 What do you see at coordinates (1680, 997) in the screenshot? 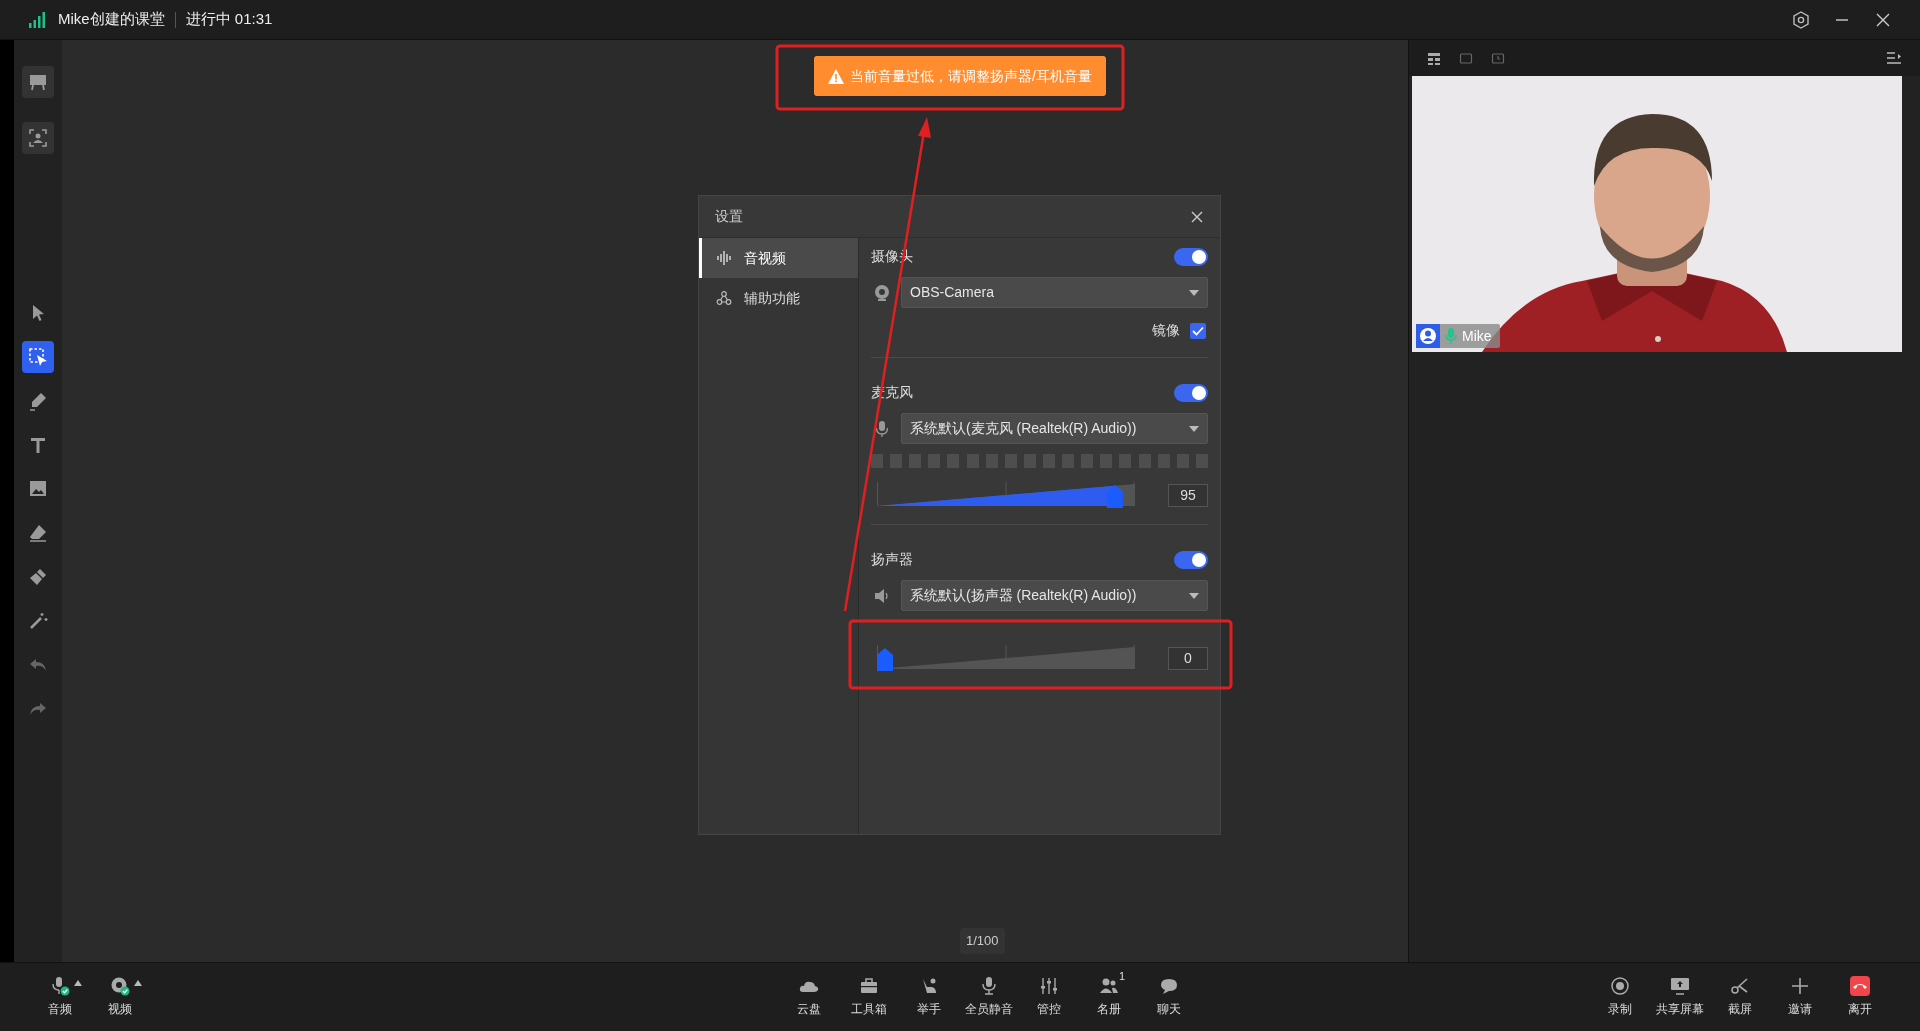
I see `share-screen-button: 共享屏幕` at bounding box center [1680, 997].